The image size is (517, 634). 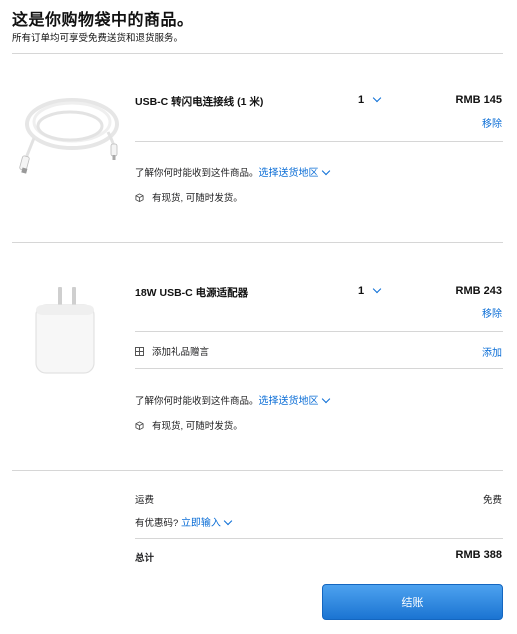 What do you see at coordinates (157, 523) in the screenshot?
I see `promo-label: 有优惠码?` at bounding box center [157, 523].